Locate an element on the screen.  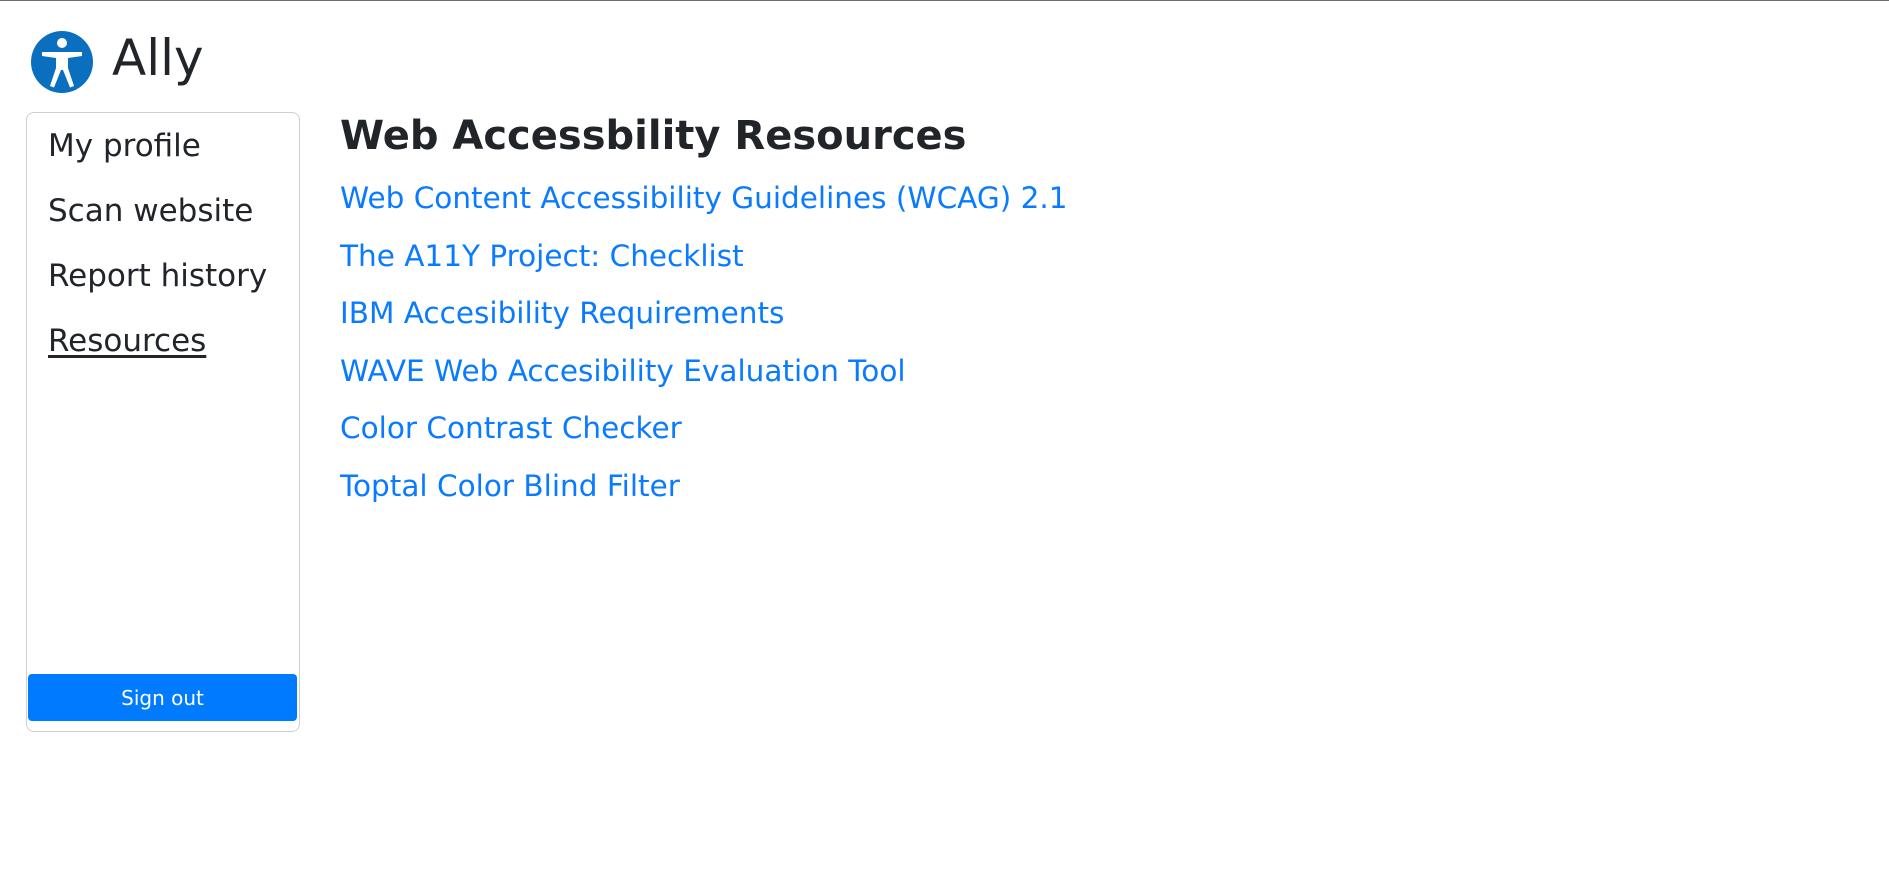
sidebar-item-report-history: Report history is located at coordinates (157, 276).